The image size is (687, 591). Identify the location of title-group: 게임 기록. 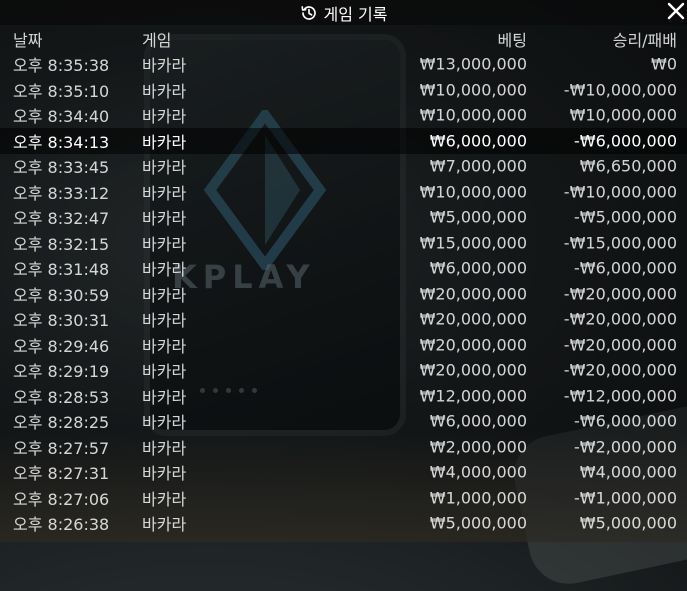
(343, 12).